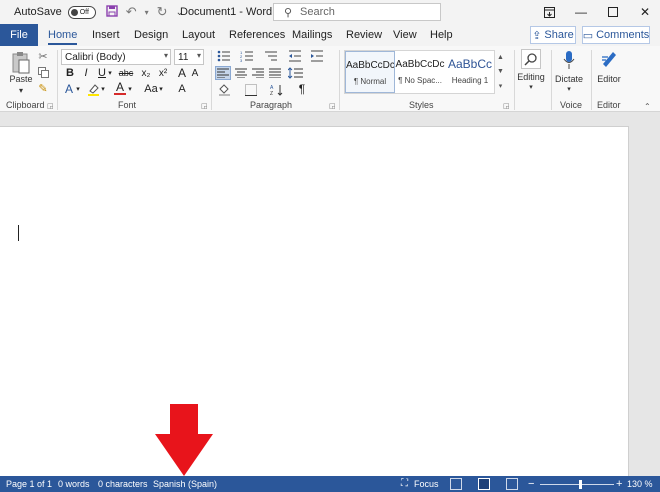  Describe the element at coordinates (271, 56) in the screenshot. I see `multilevel-list-icon` at that location.